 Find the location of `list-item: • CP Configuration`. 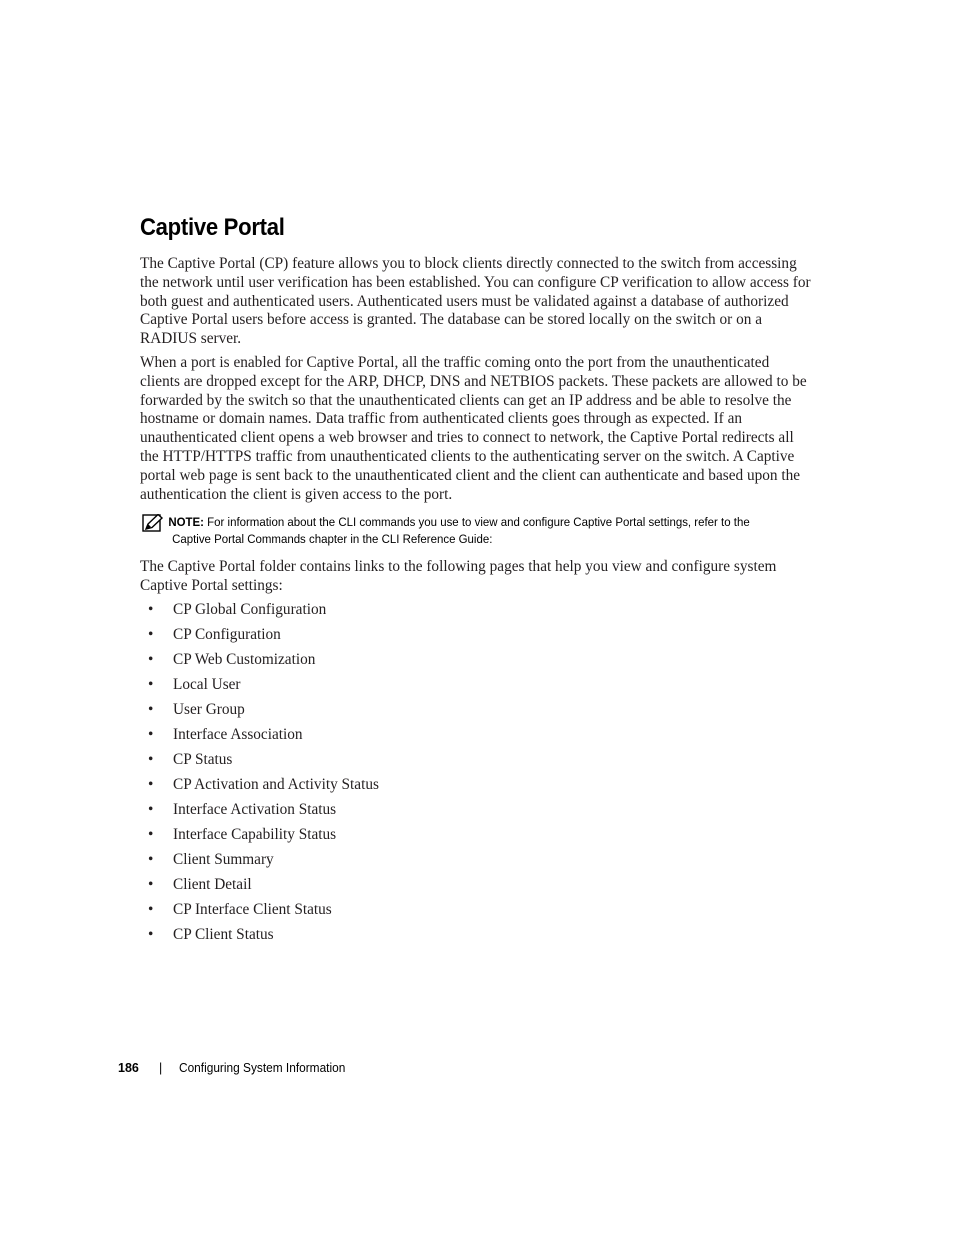

list-item: • CP Configuration is located at coordinates (259, 636).